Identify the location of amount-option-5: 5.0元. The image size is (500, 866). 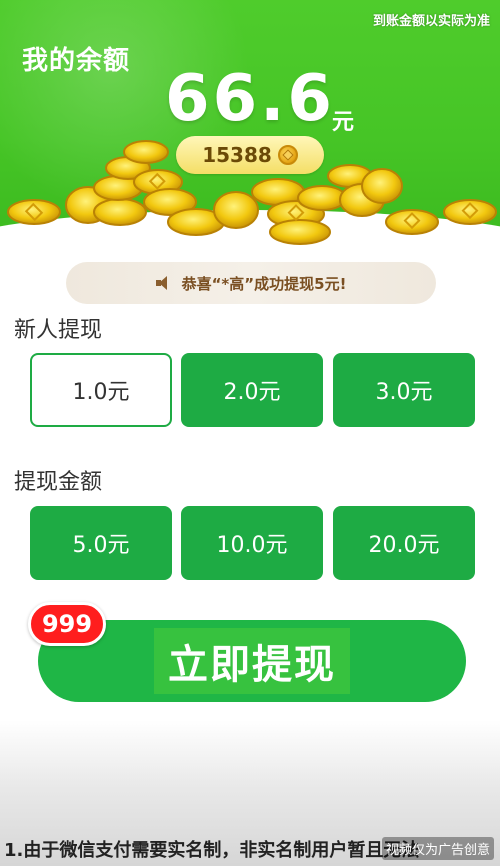
(101, 543).